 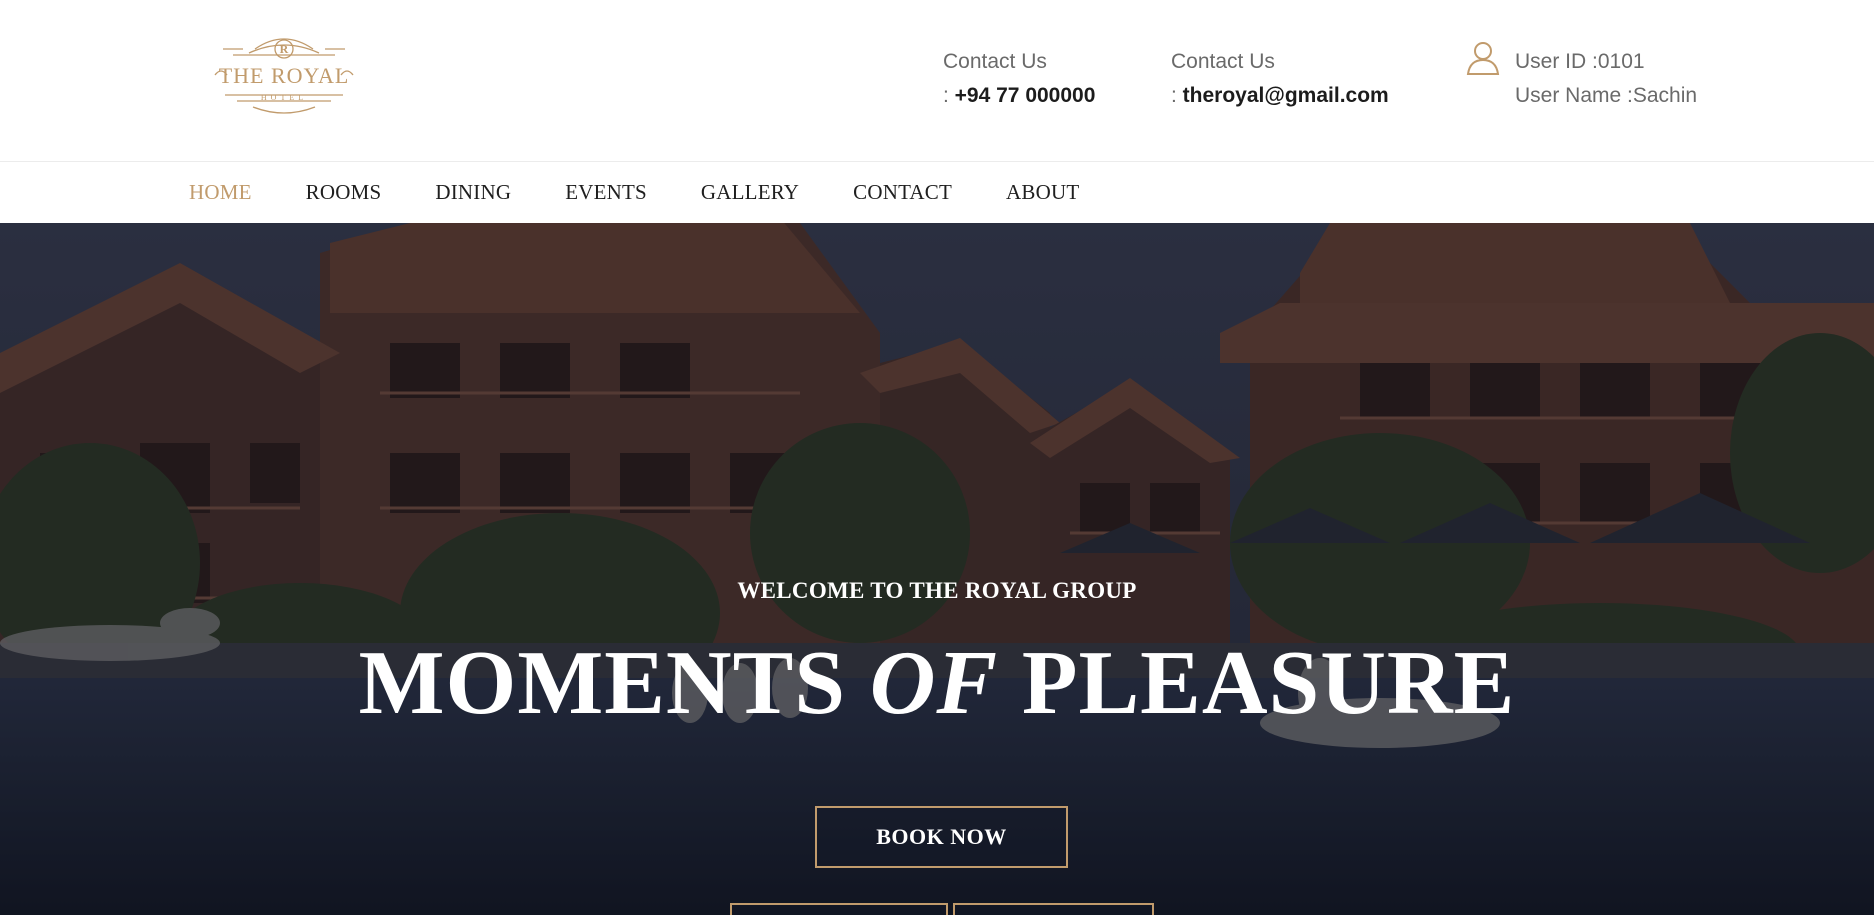 What do you see at coordinates (614, 682) in the screenshot?
I see `hero-title-part1: MOMENTS` at bounding box center [614, 682].